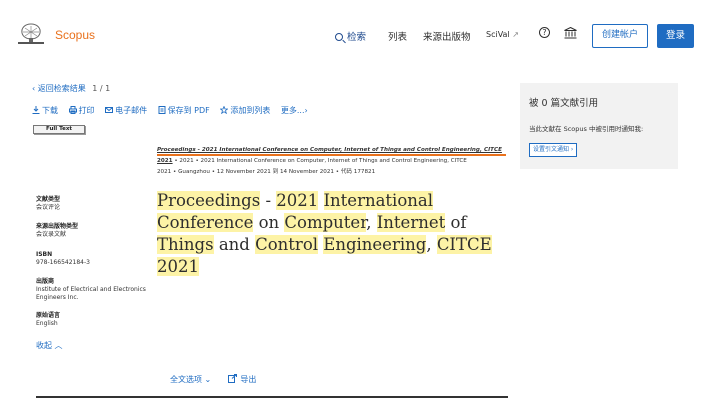 This screenshot has height=401, width=701. I want to click on full-text-options-button: 全文选项 ⌄, so click(190, 379).